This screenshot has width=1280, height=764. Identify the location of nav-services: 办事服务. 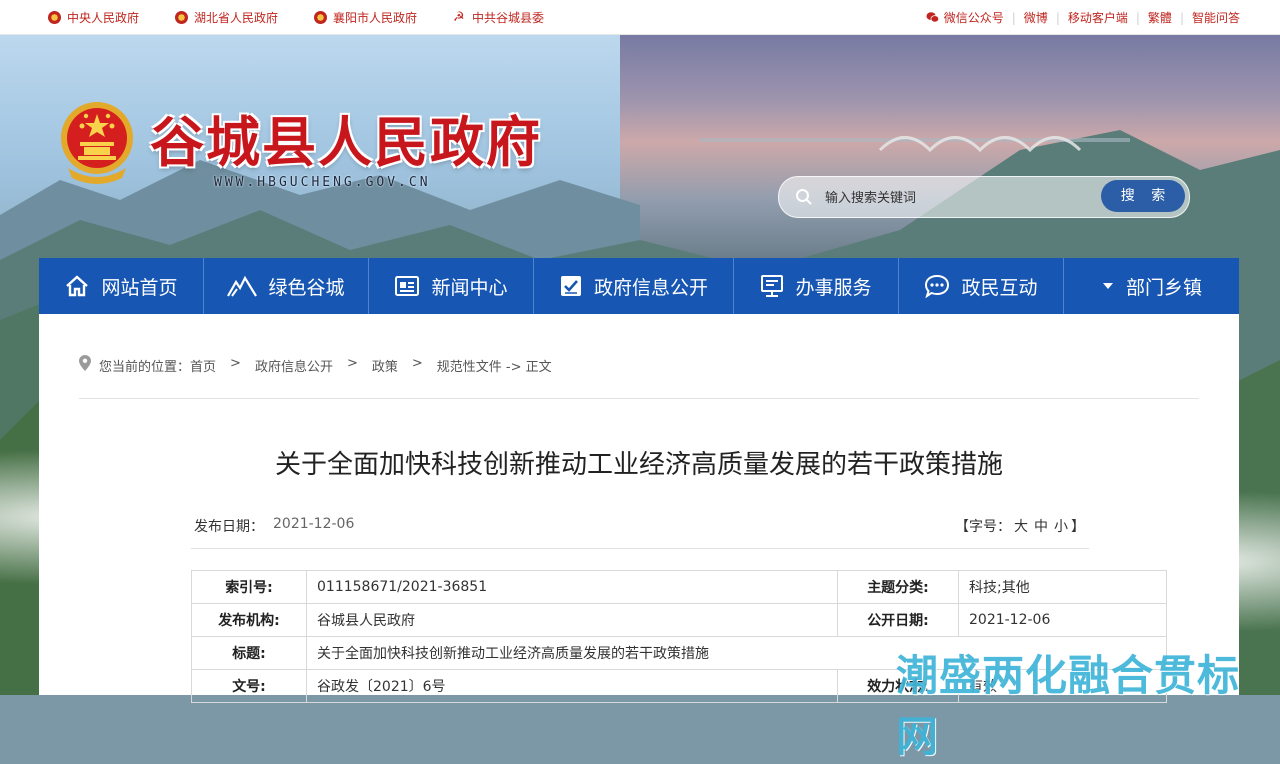
(816, 286).